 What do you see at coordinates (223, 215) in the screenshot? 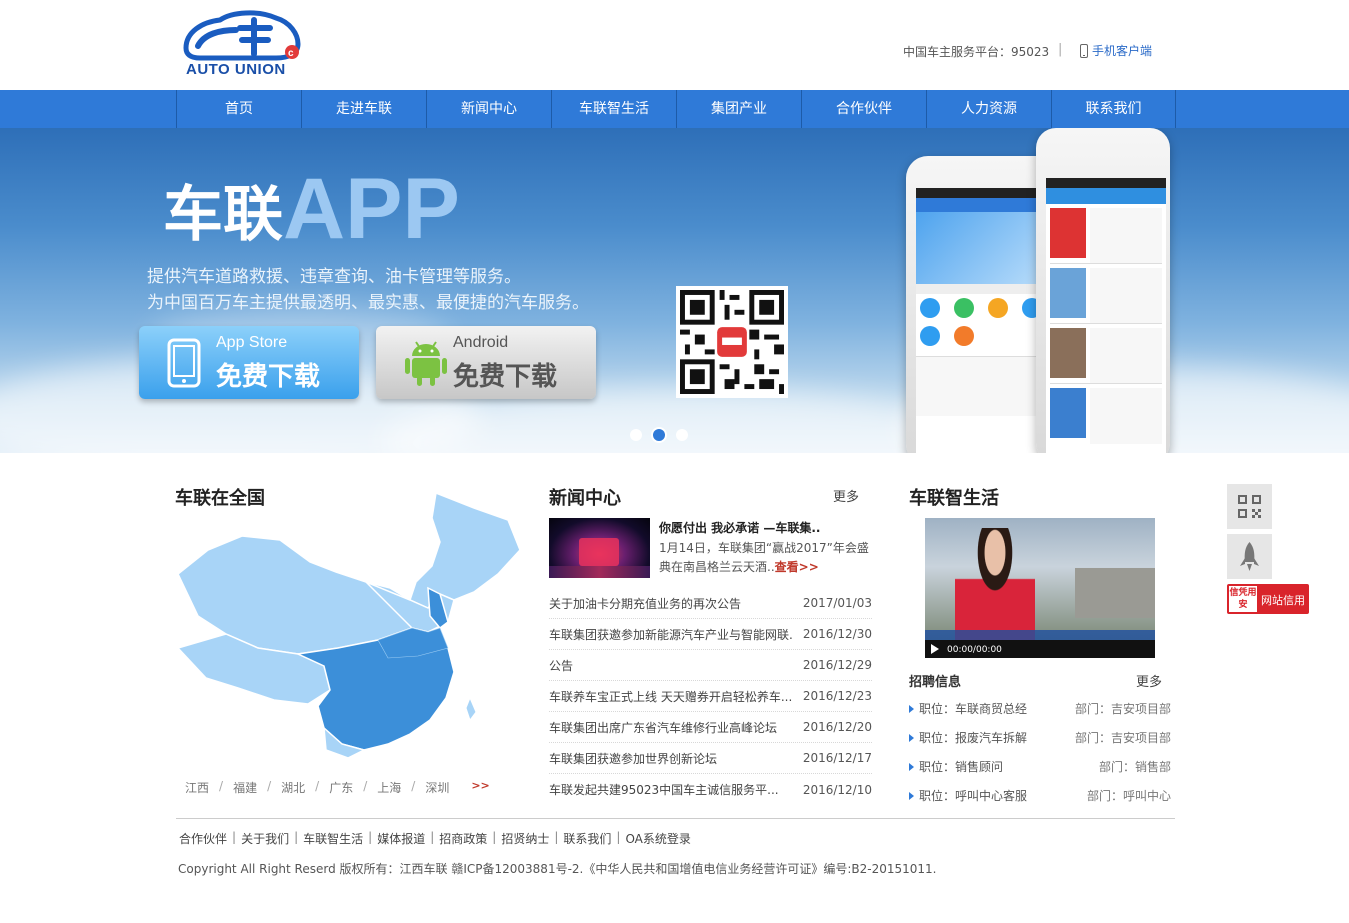
I see `banner-title-cn: 车联` at bounding box center [223, 215].